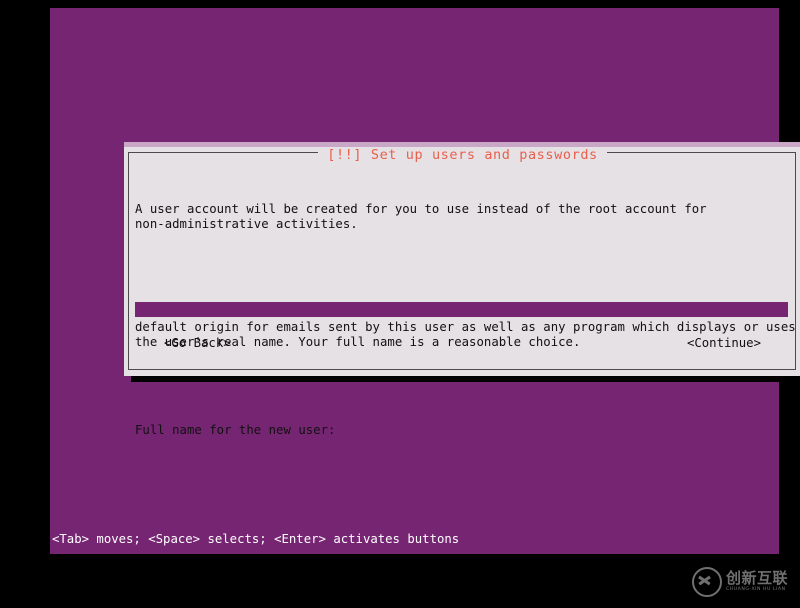  I want to click on dialog-title: [!!] Set up users and passwords, so click(462, 153).